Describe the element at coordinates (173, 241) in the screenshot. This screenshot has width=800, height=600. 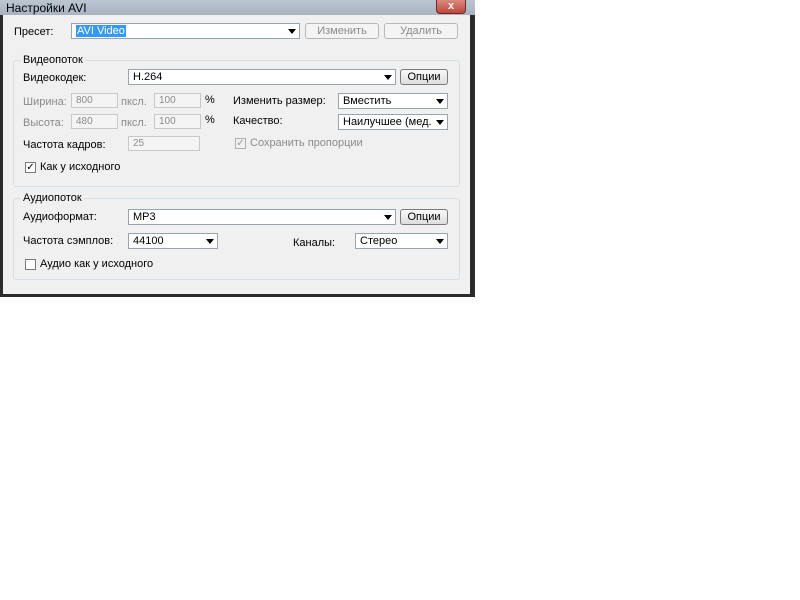
I see `samplerate-combobox: 44100` at that location.